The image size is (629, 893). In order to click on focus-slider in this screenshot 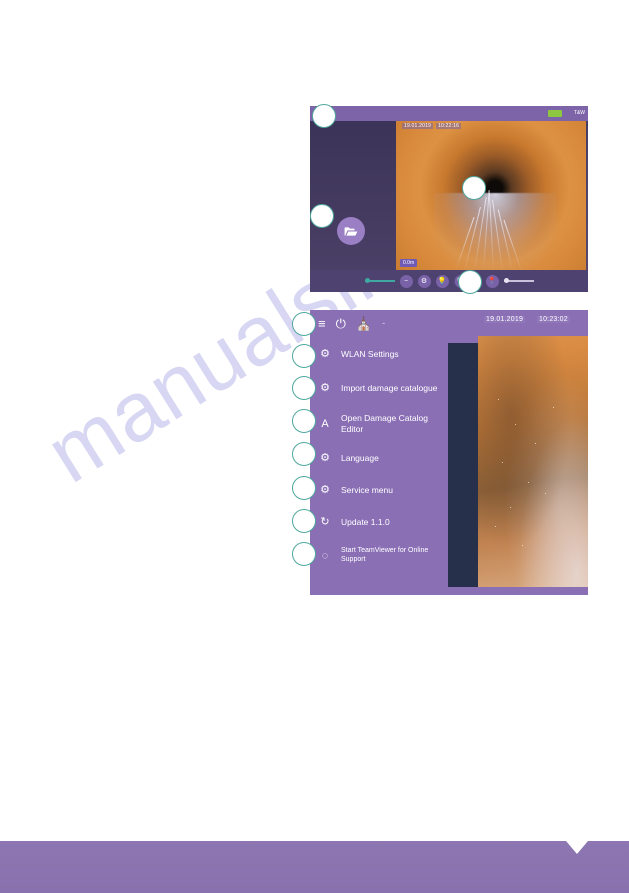, I will do `click(518, 280)`.